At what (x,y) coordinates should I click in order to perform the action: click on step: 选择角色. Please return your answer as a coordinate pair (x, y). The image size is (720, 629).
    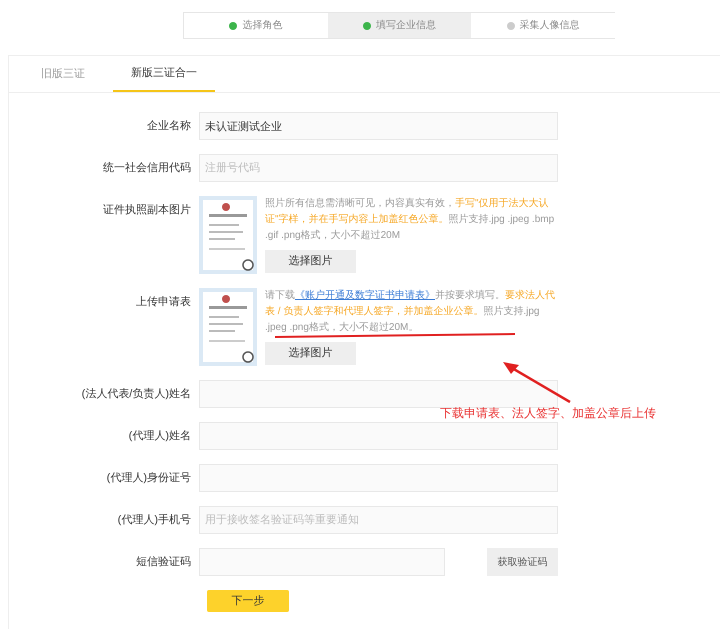
    Looking at the image, I should click on (255, 25).